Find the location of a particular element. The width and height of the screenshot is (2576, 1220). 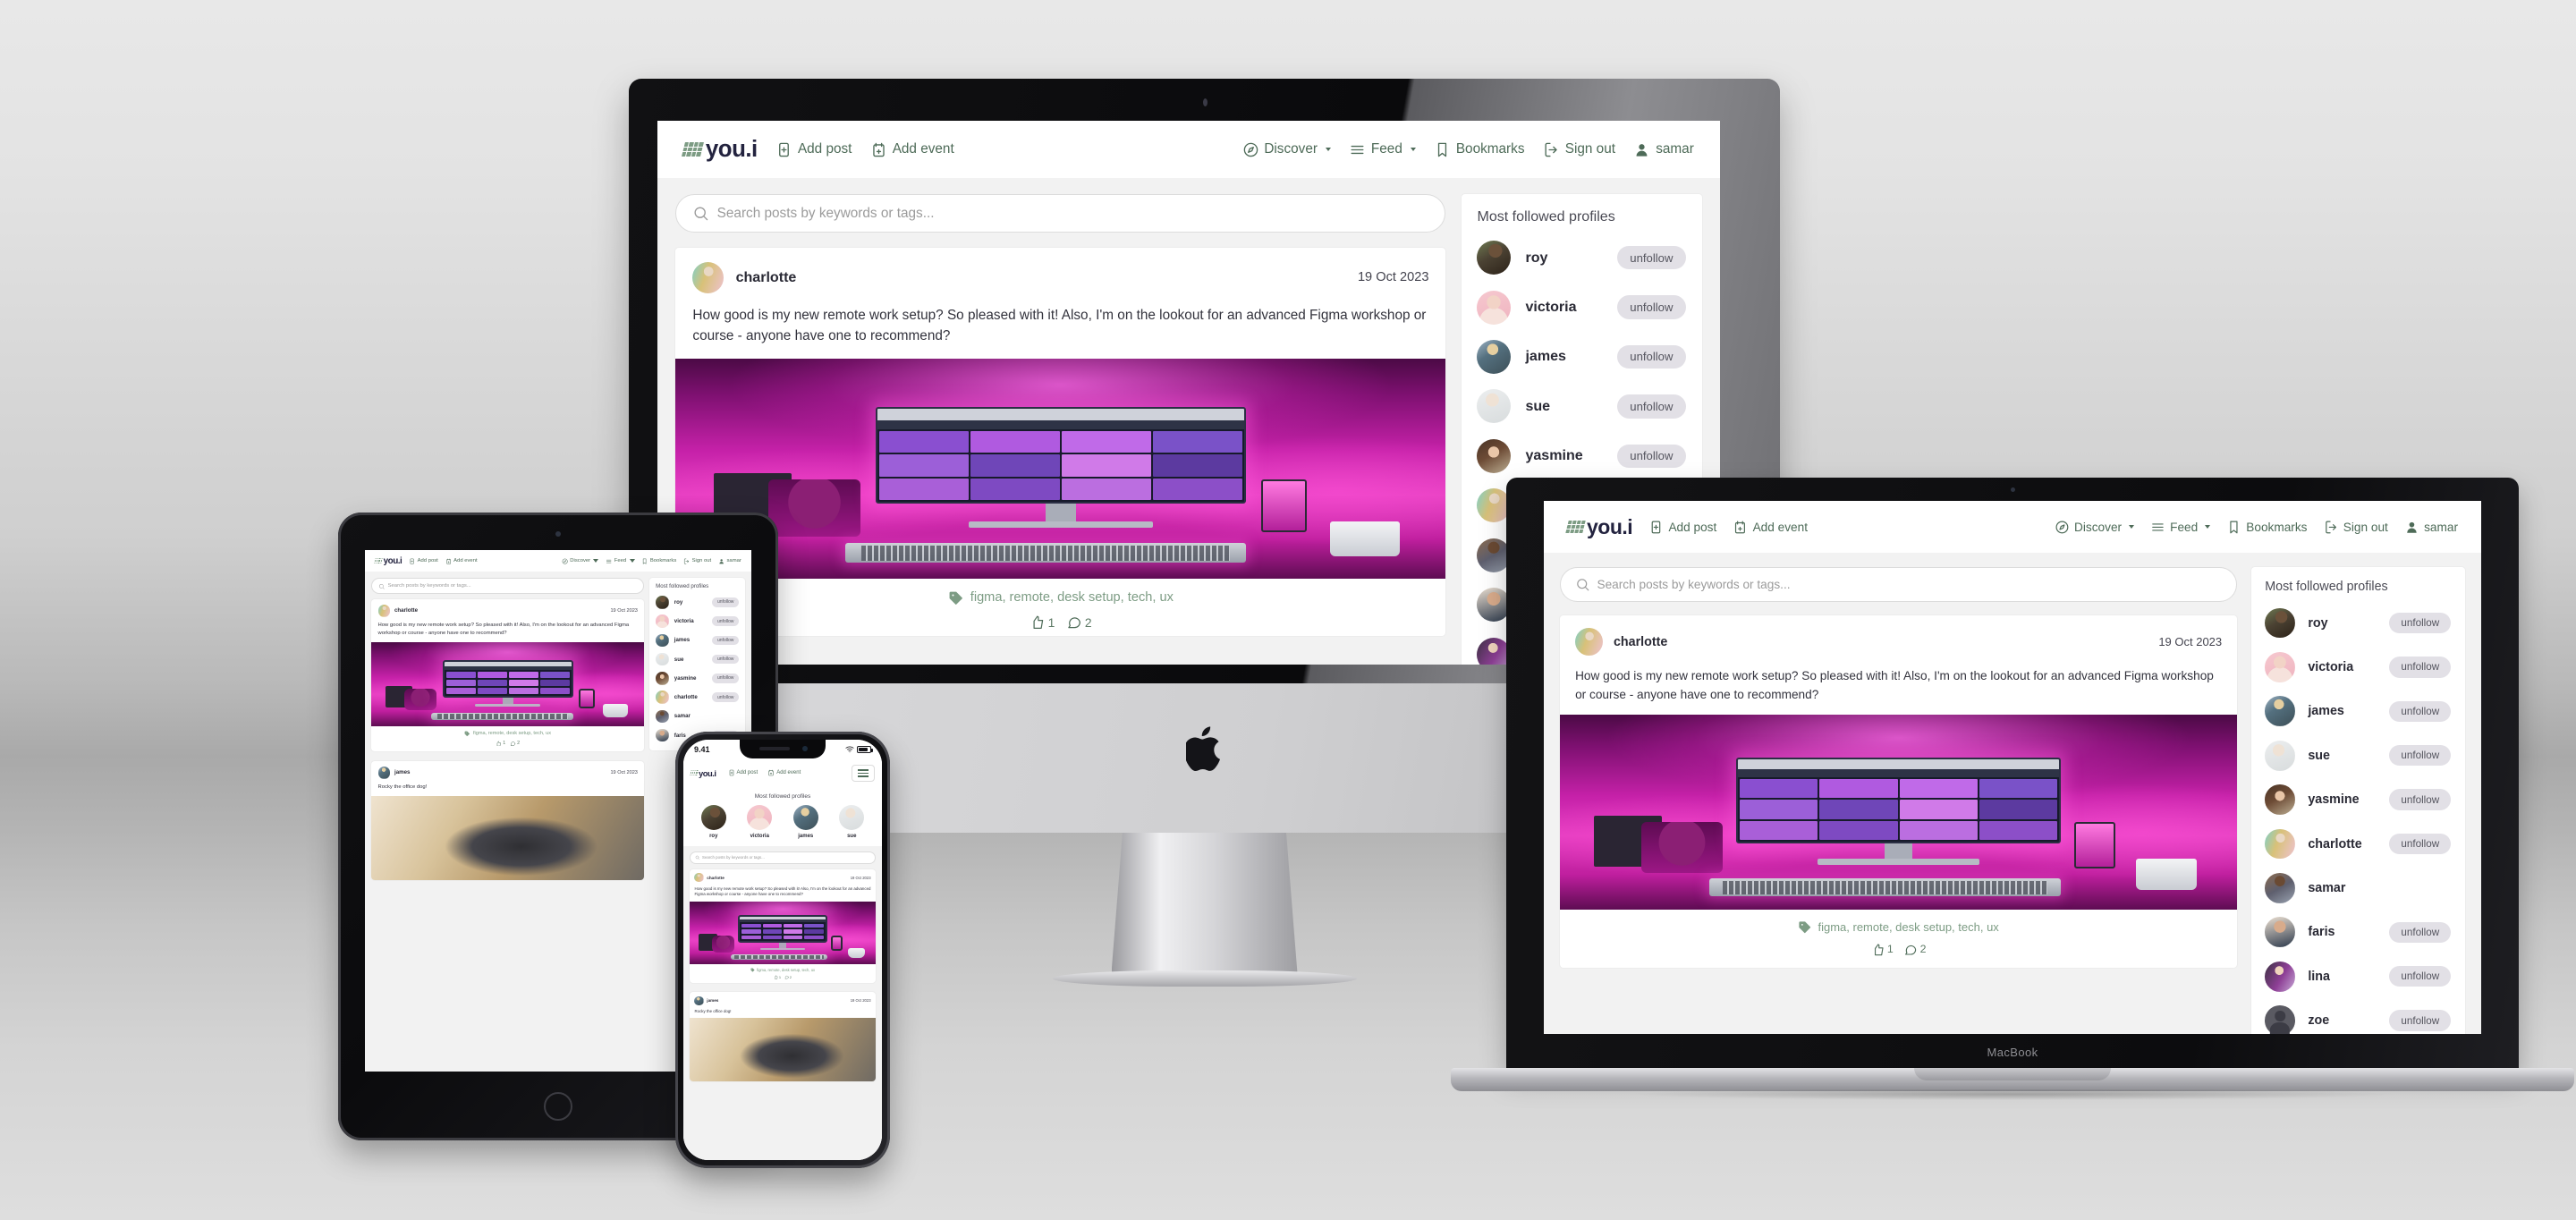

ipad-home-button is located at coordinates (558, 1106).